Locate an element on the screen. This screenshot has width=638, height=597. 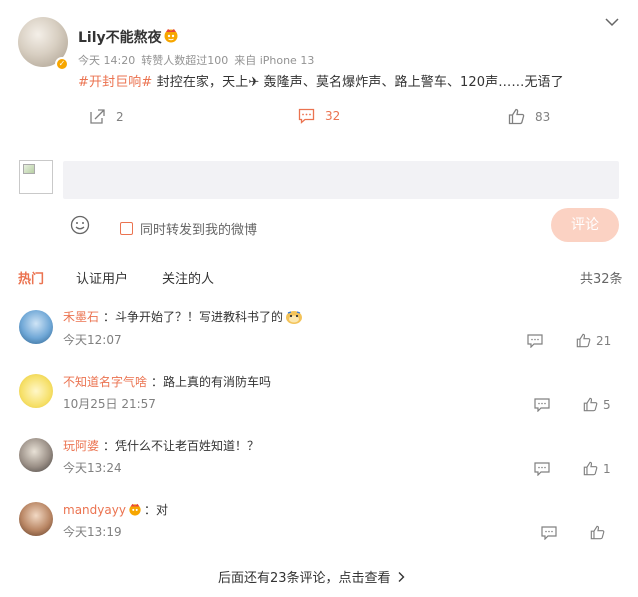
comment-like-button: 5 is located at coordinates (597, 404).